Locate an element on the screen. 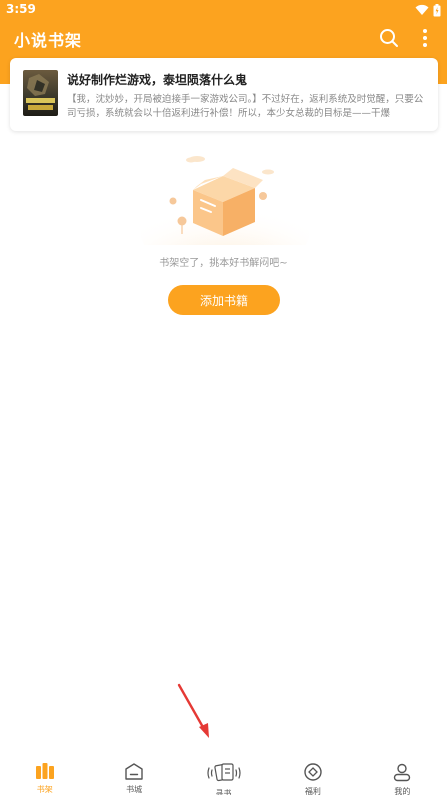 Image resolution: width=447 pixels, height=795 pixels. nav-item-bookshelf: 书架 is located at coordinates (44, 773).